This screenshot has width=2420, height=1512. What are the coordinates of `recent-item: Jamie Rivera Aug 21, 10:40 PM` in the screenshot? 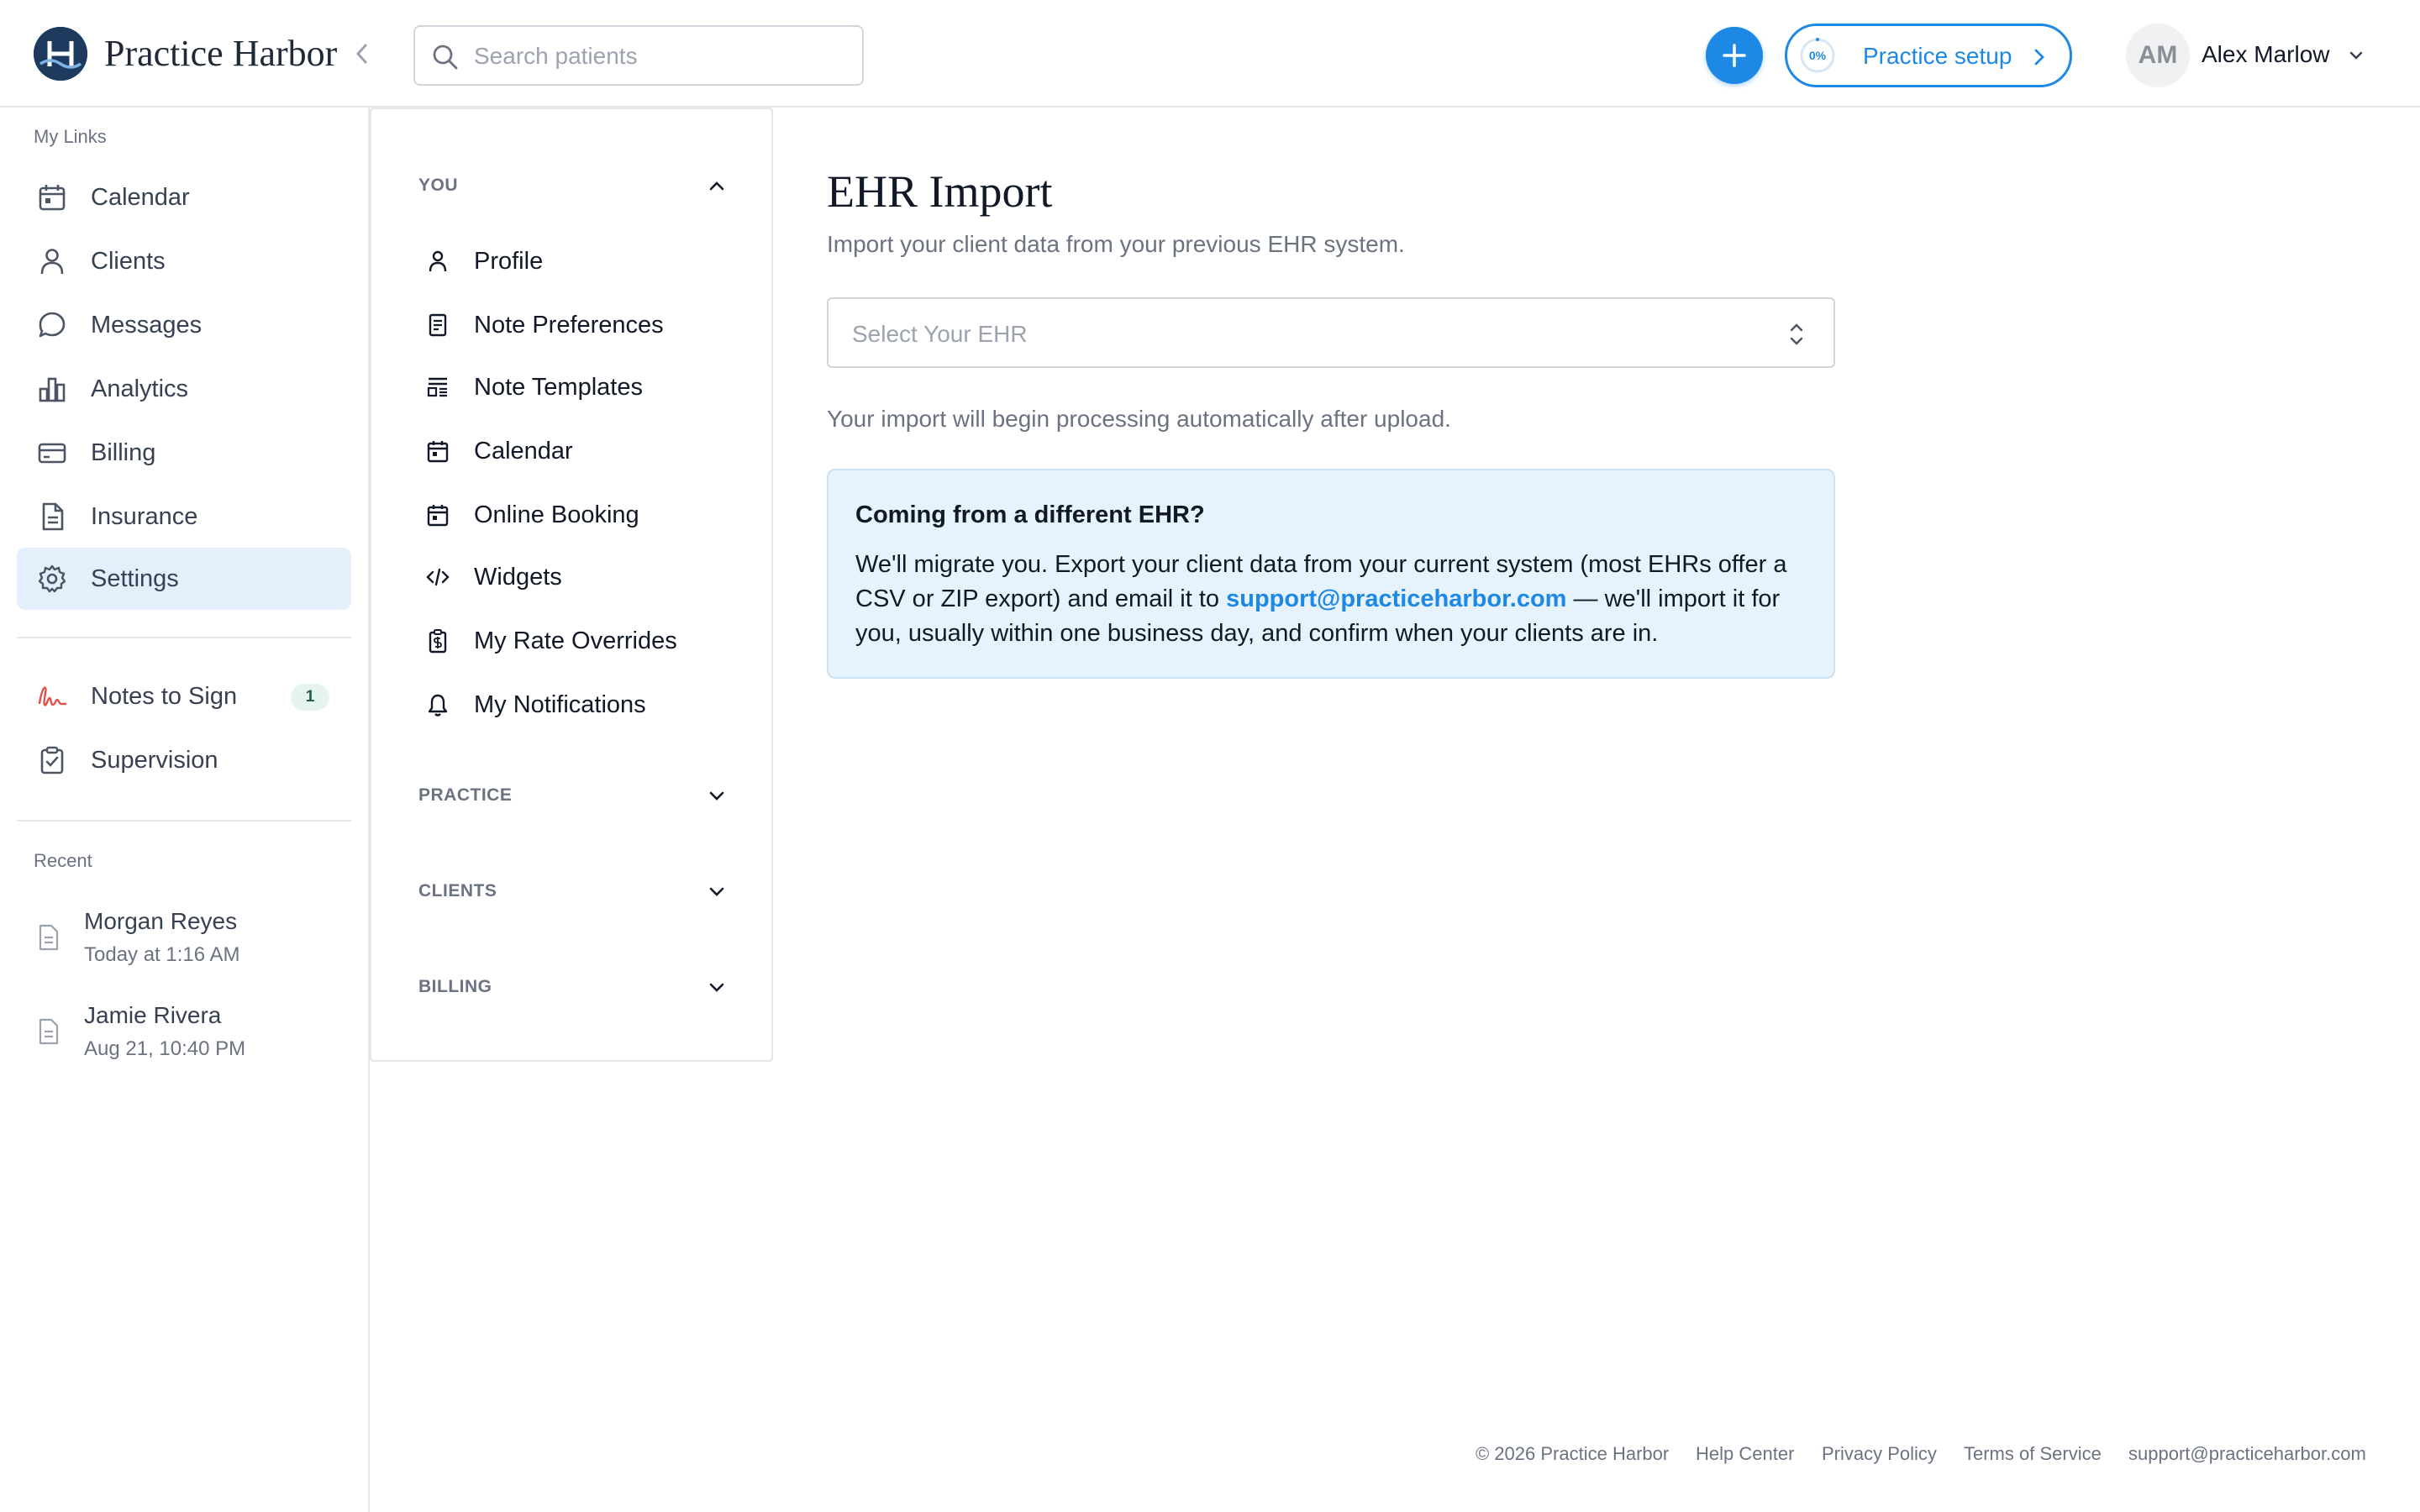 It's located at (184, 1036).